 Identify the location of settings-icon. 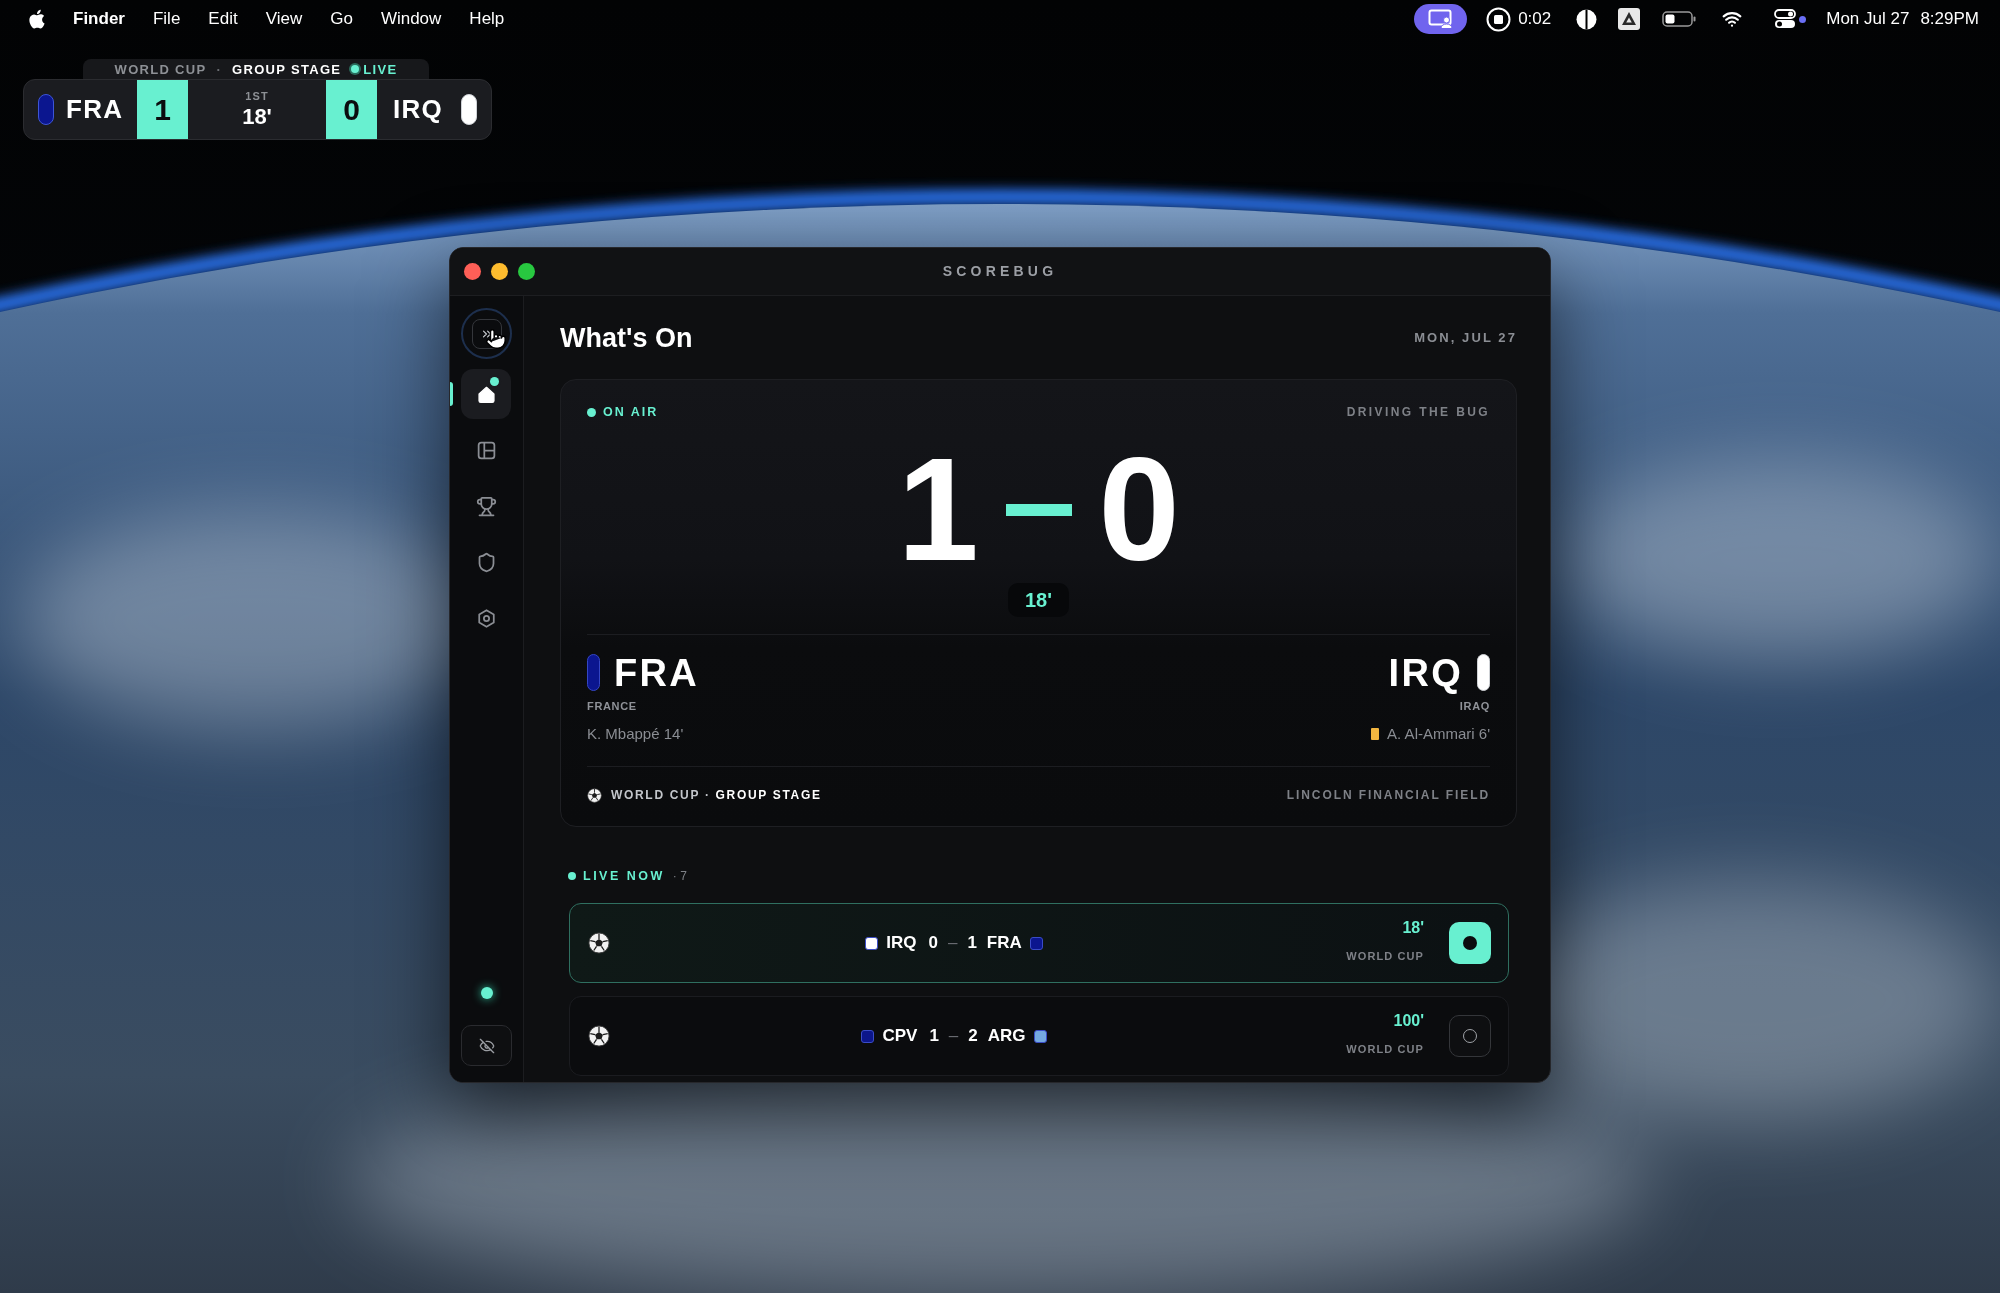
(486, 618).